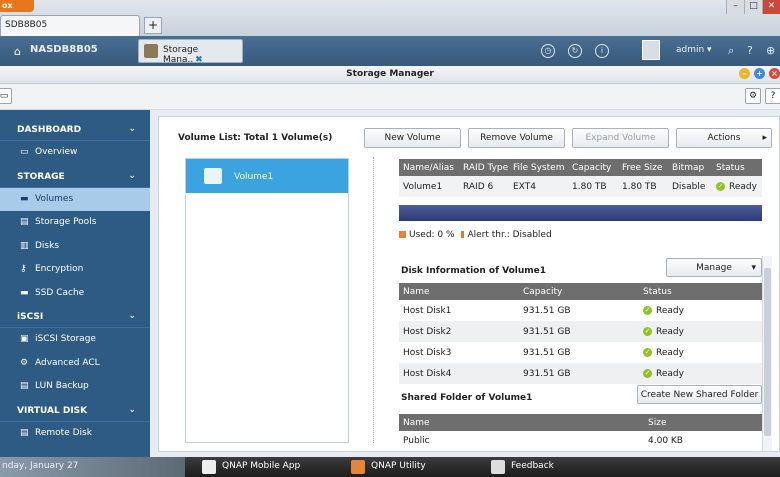  Describe the element at coordinates (735, 7) in the screenshot. I see `minimize-button: –` at that location.